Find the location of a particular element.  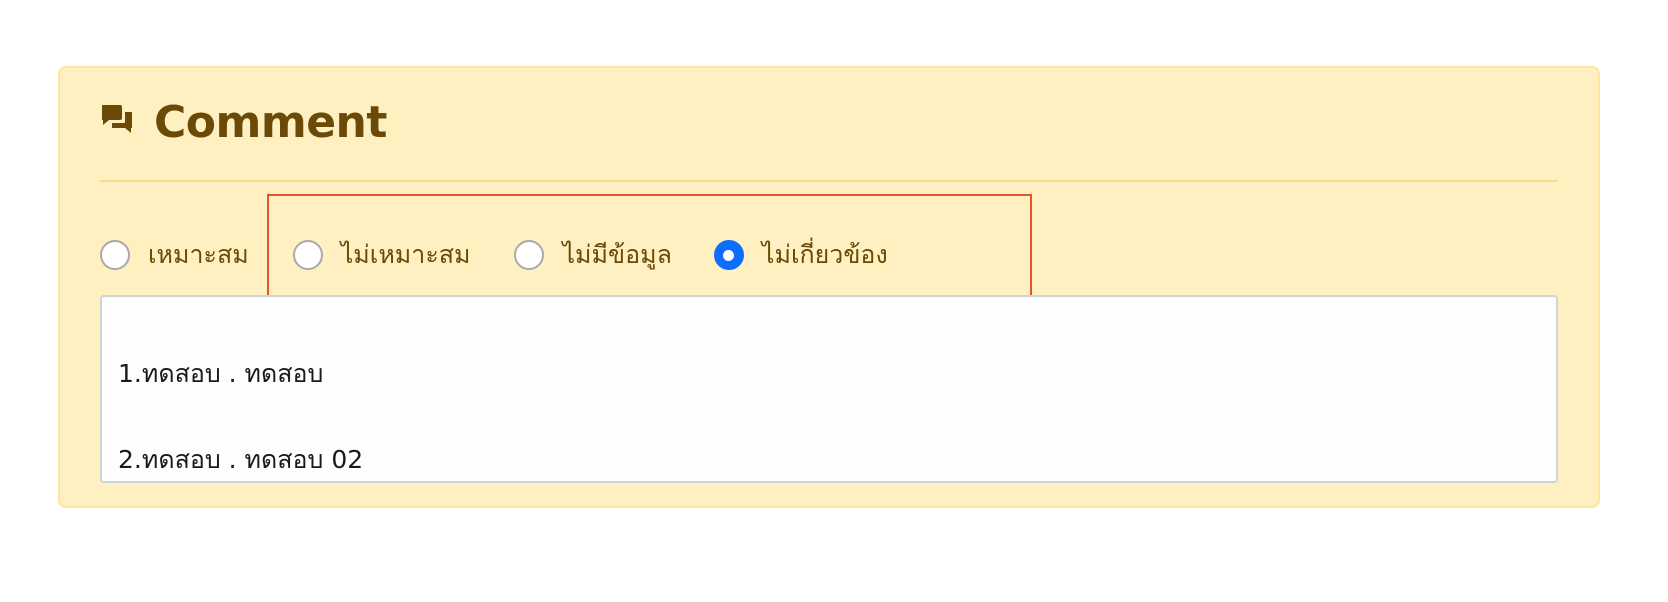

radio-option-suitable: เหมาะสม is located at coordinates (174, 255).